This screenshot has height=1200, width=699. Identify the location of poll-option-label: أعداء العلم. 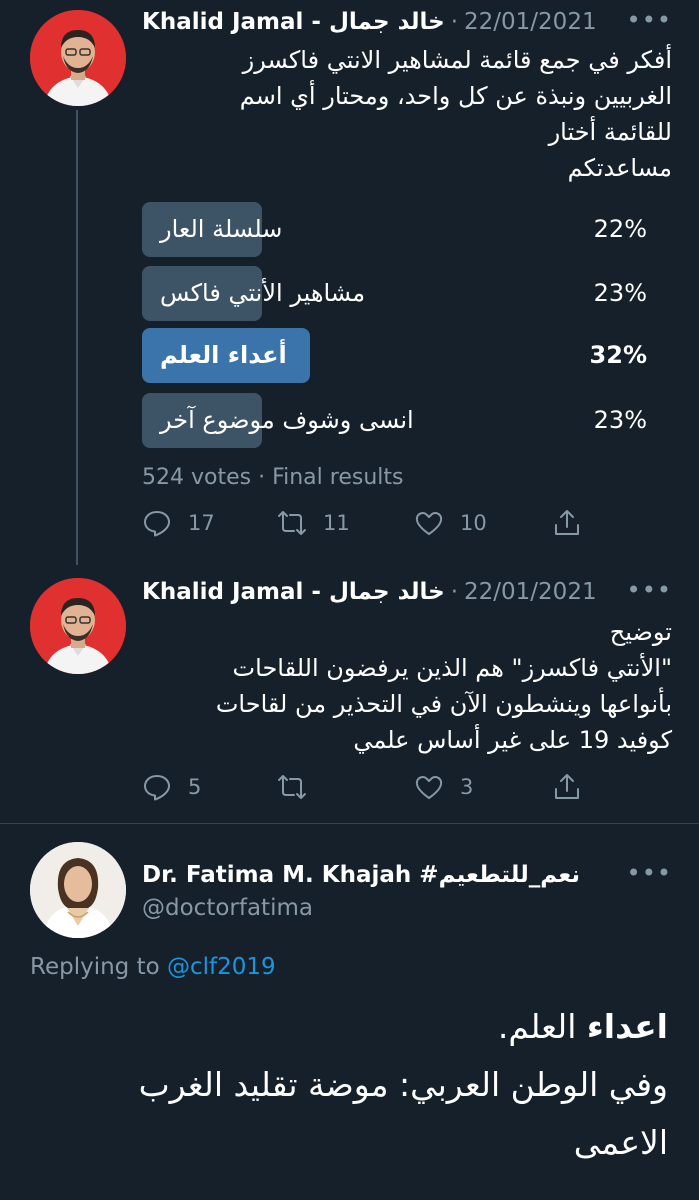
(223, 355).